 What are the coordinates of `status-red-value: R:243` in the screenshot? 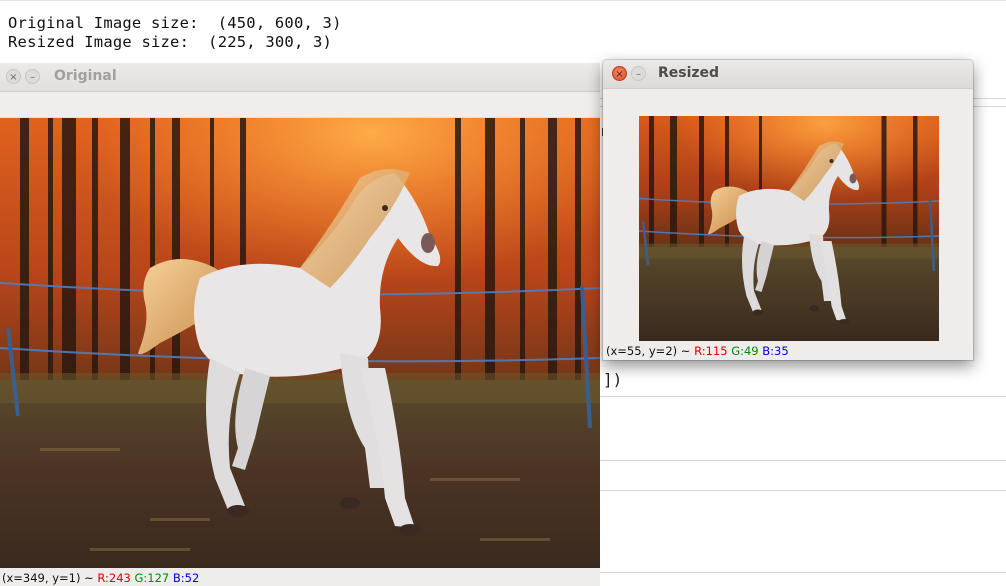 It's located at (114, 578).